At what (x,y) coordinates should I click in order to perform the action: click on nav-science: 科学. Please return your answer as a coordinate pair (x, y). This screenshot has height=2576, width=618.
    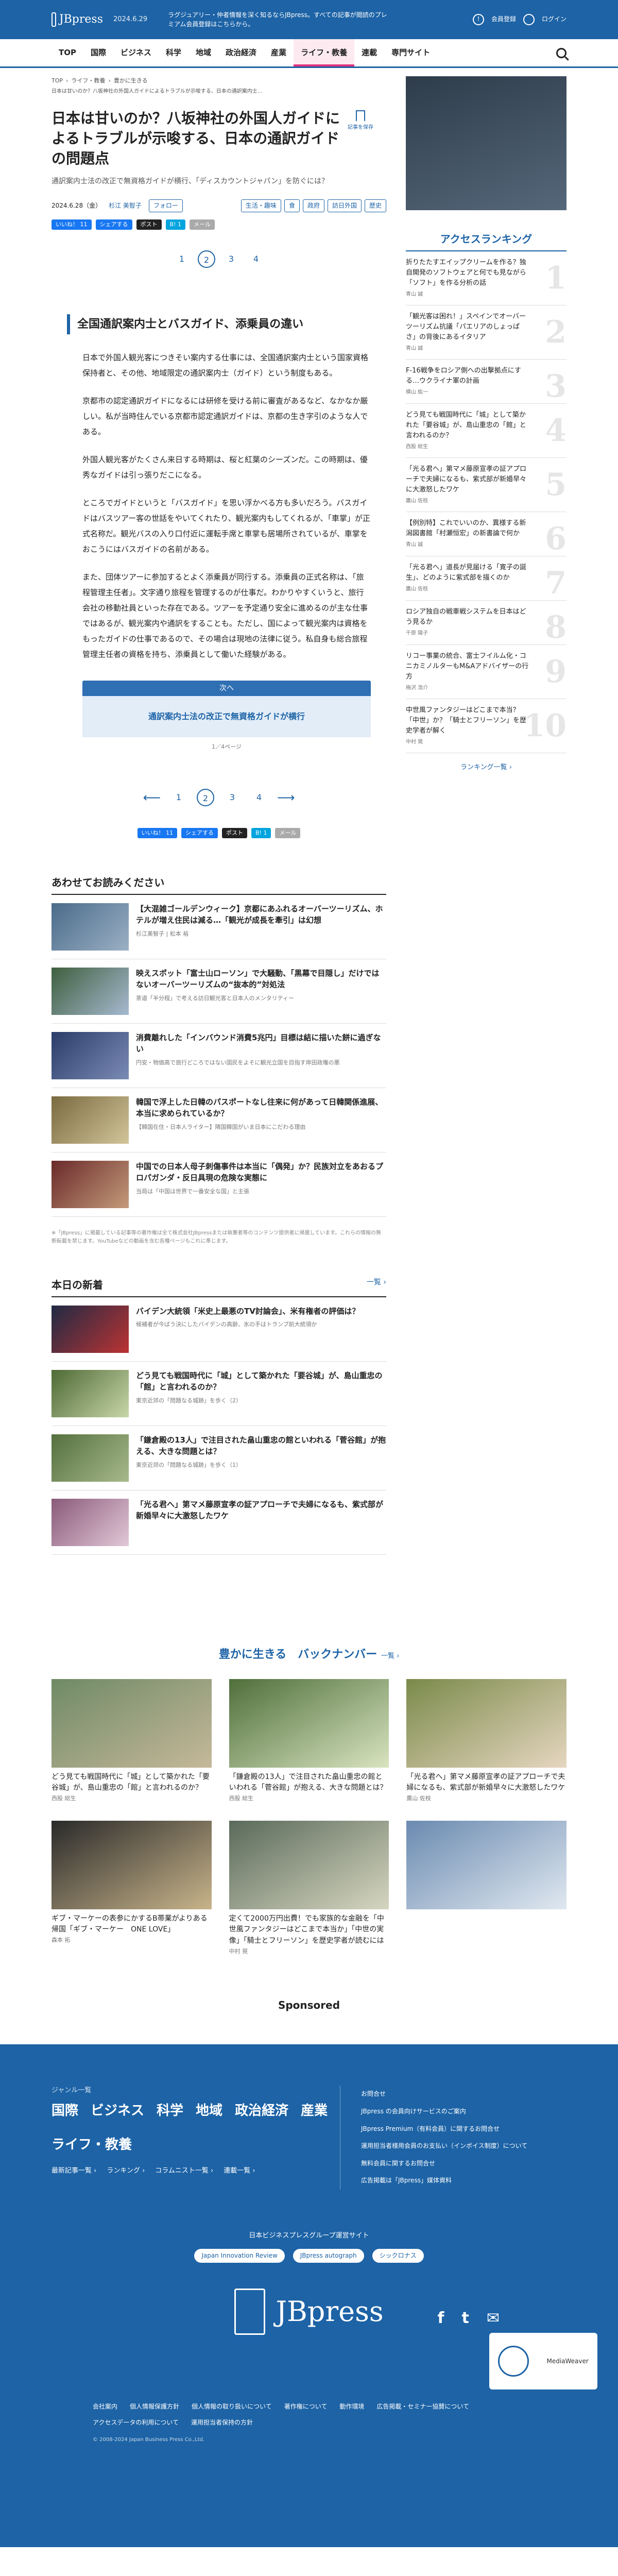
    Looking at the image, I should click on (174, 52).